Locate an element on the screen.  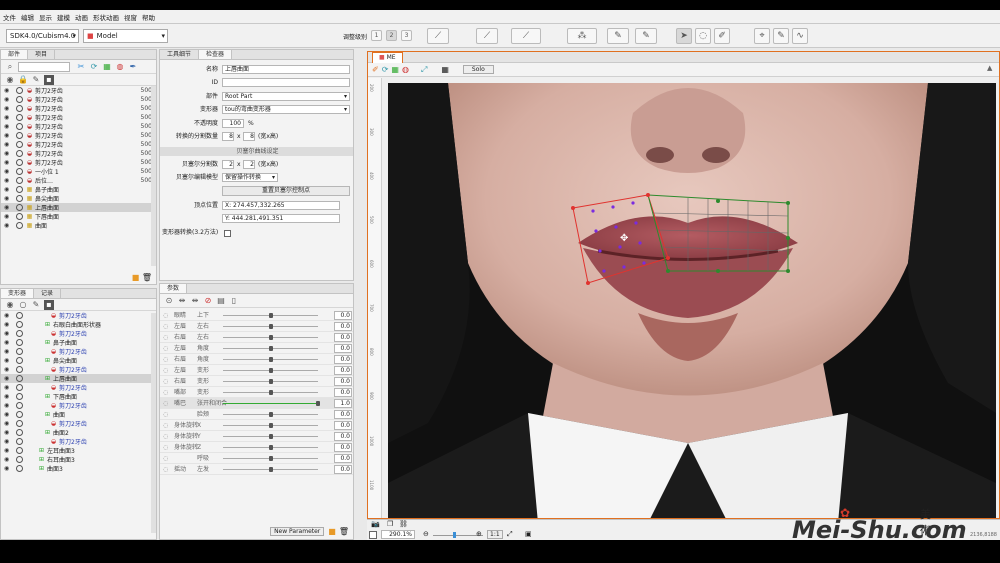
parameter-row: ◌ 右眉 左右 0.0 is located at coordinates (256, 337).